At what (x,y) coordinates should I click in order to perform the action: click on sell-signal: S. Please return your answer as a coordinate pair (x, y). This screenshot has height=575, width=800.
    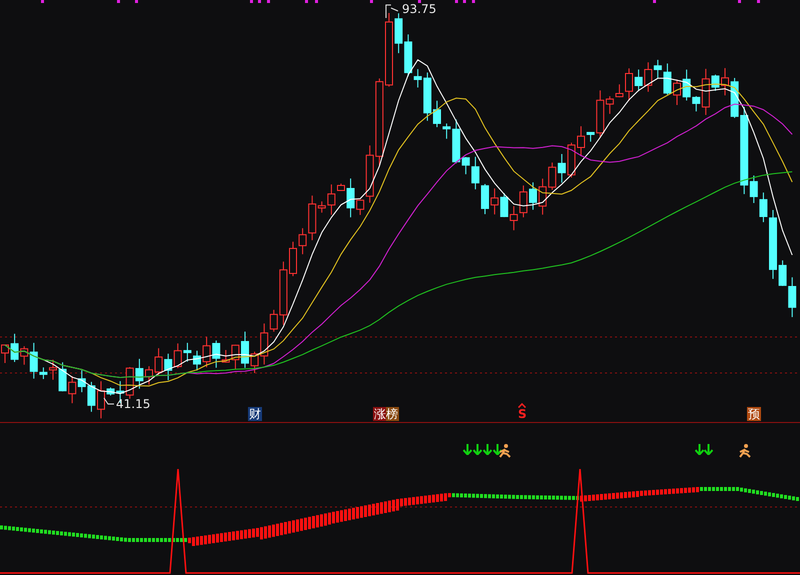
    Looking at the image, I should click on (522, 412).